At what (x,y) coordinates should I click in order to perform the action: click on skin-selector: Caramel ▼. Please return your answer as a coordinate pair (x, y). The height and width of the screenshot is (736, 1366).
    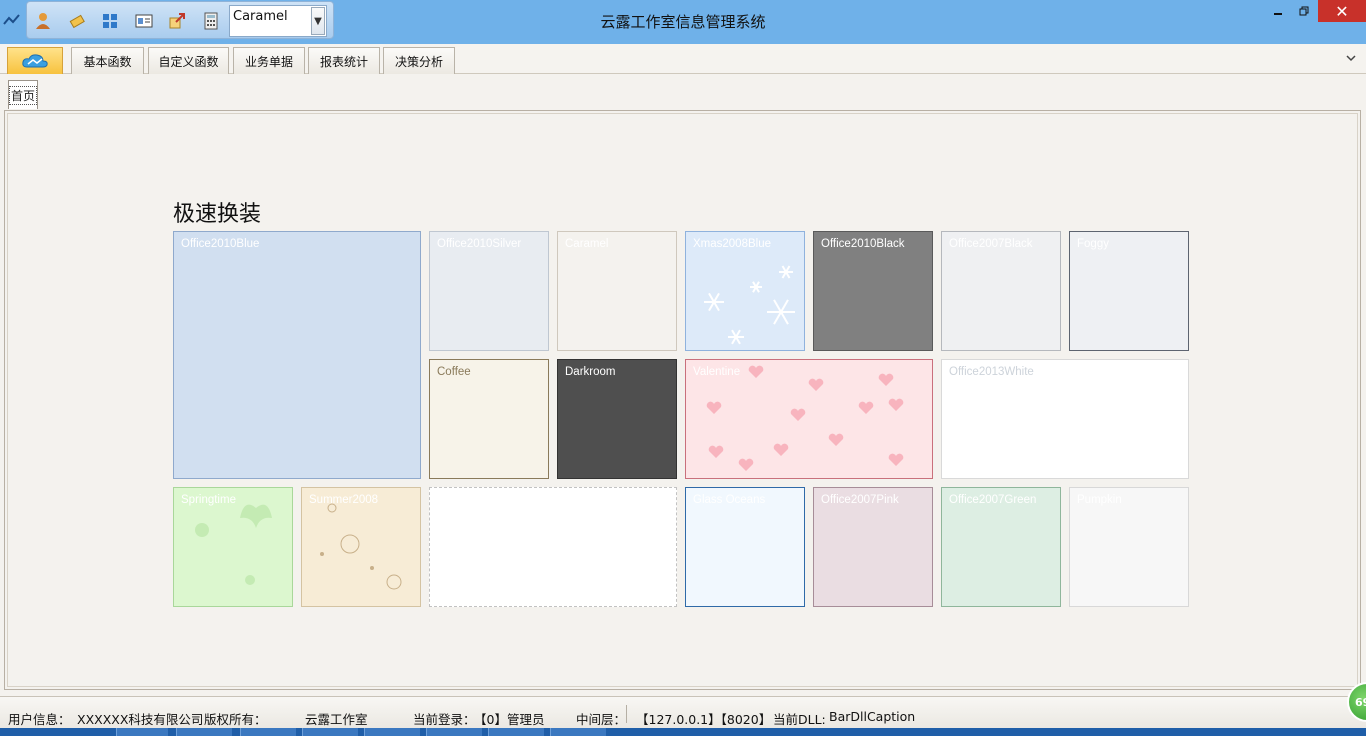
    Looking at the image, I should click on (278, 21).